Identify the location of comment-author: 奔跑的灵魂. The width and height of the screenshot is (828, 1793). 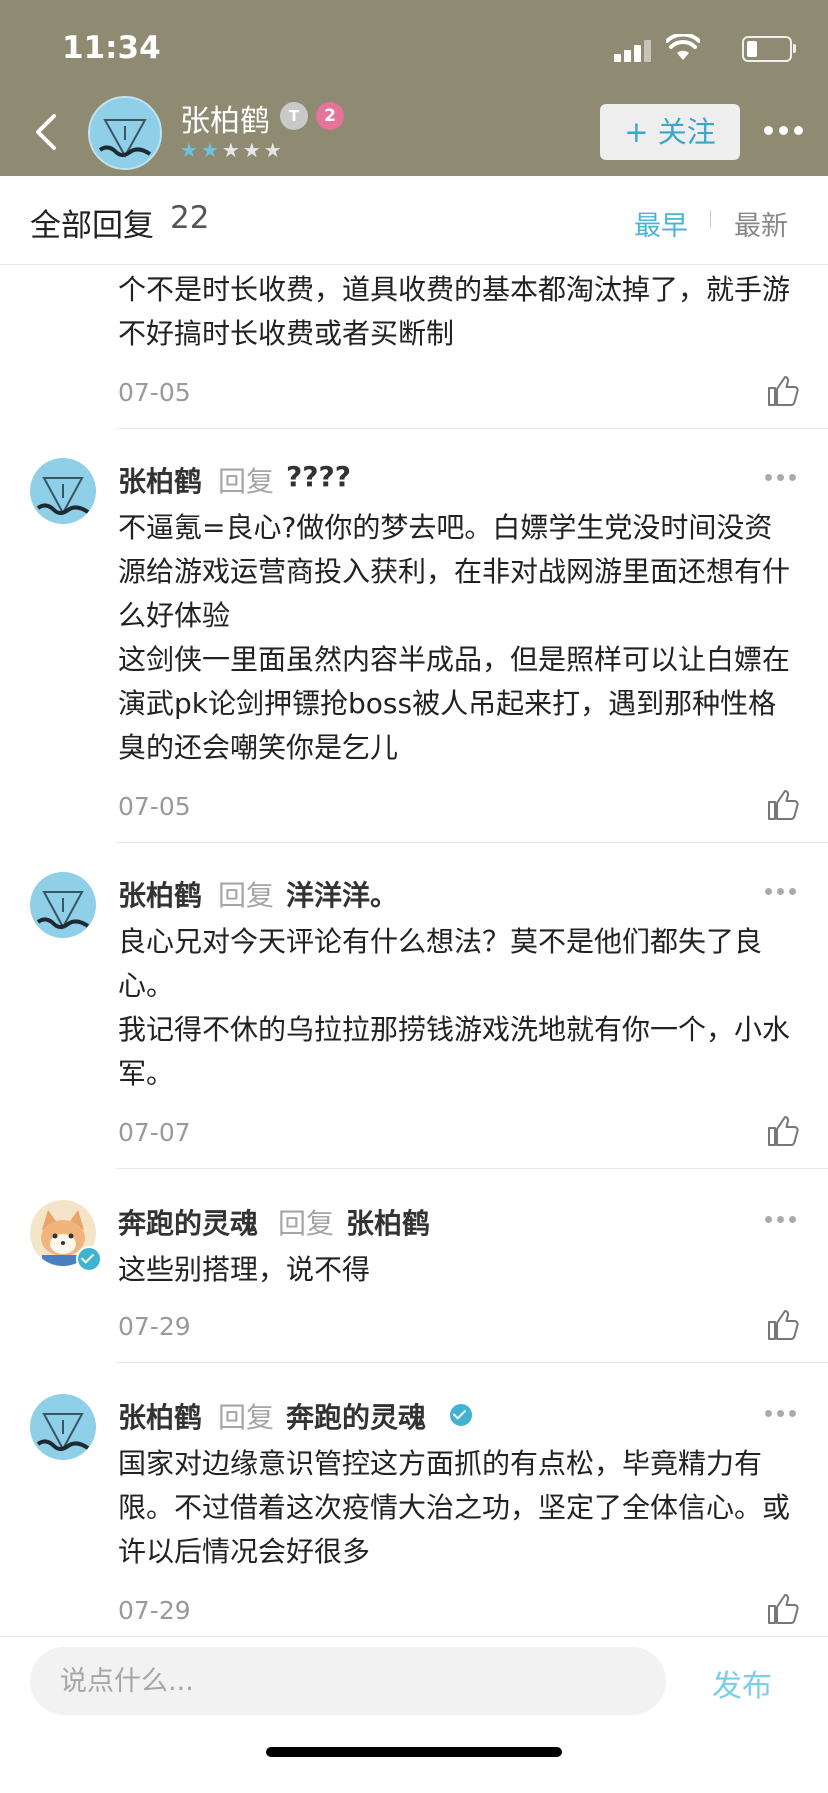
(188, 1222).